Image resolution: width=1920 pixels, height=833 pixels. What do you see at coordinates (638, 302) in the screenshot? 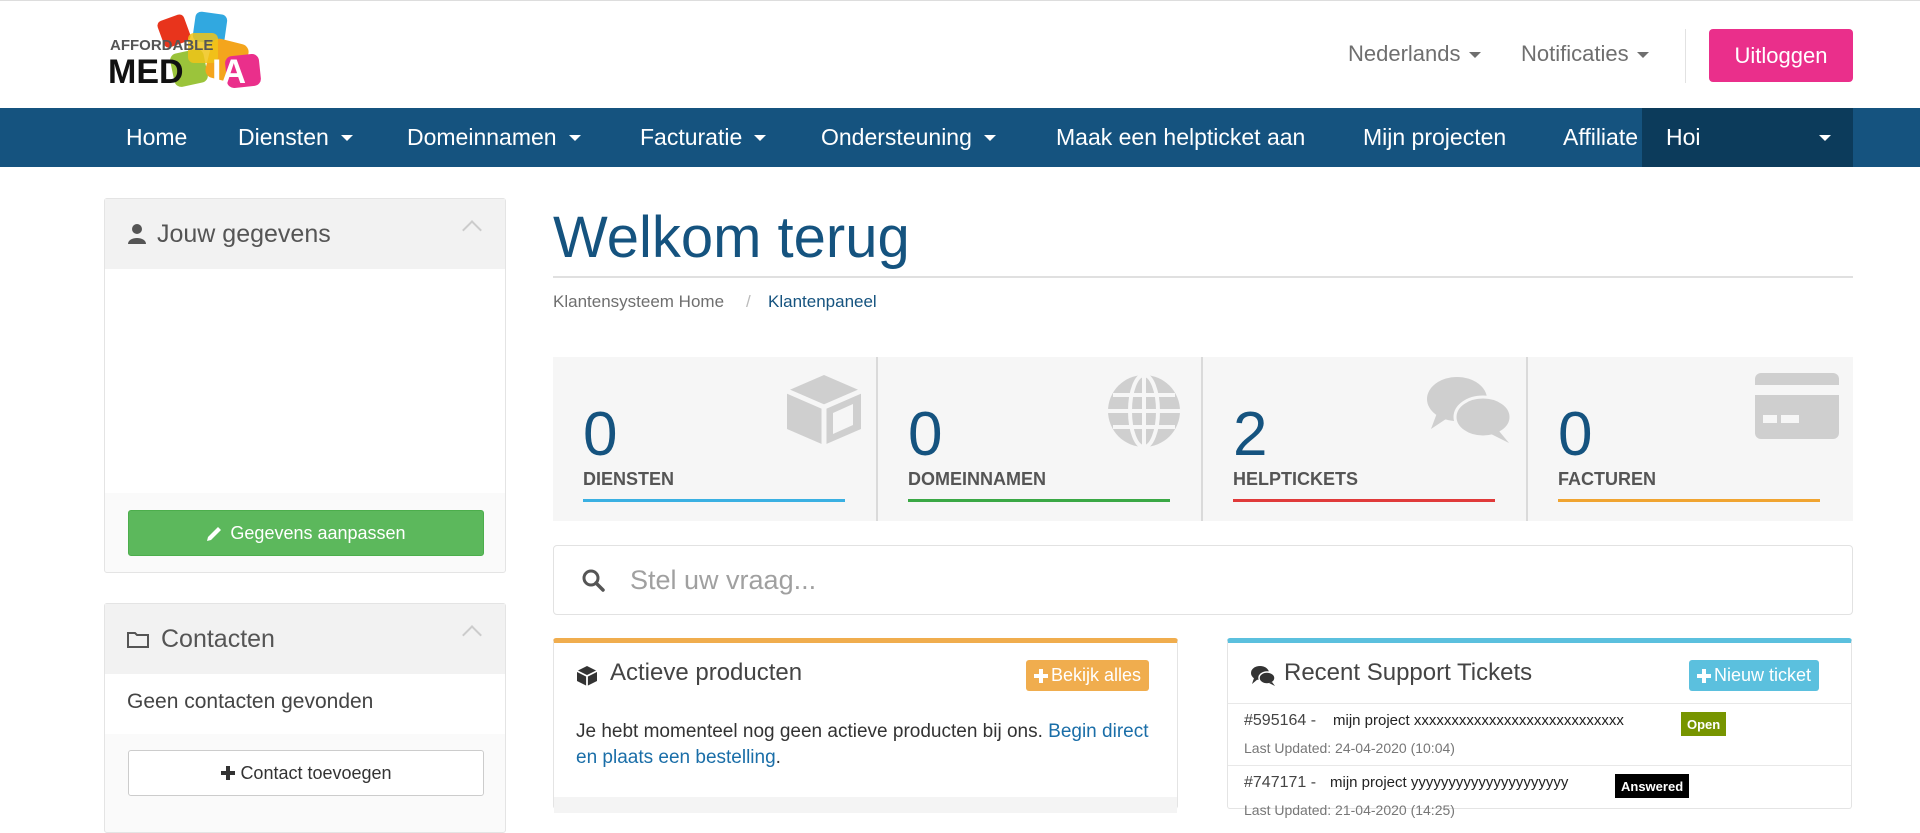
I see `breadcrumb-home: Klantensysteem Home` at bounding box center [638, 302].